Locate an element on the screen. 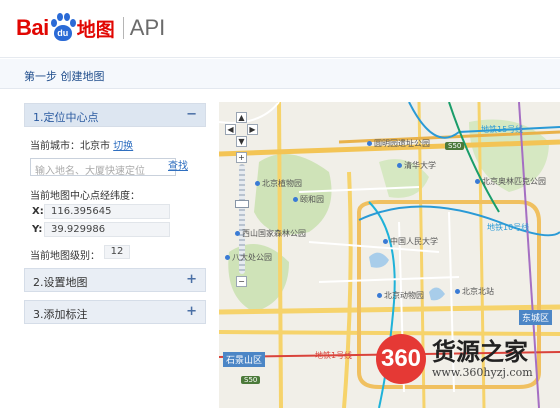 Image resolution: width=560 pixels, height=408 pixels. pan-left-button: ◀ is located at coordinates (230, 129).